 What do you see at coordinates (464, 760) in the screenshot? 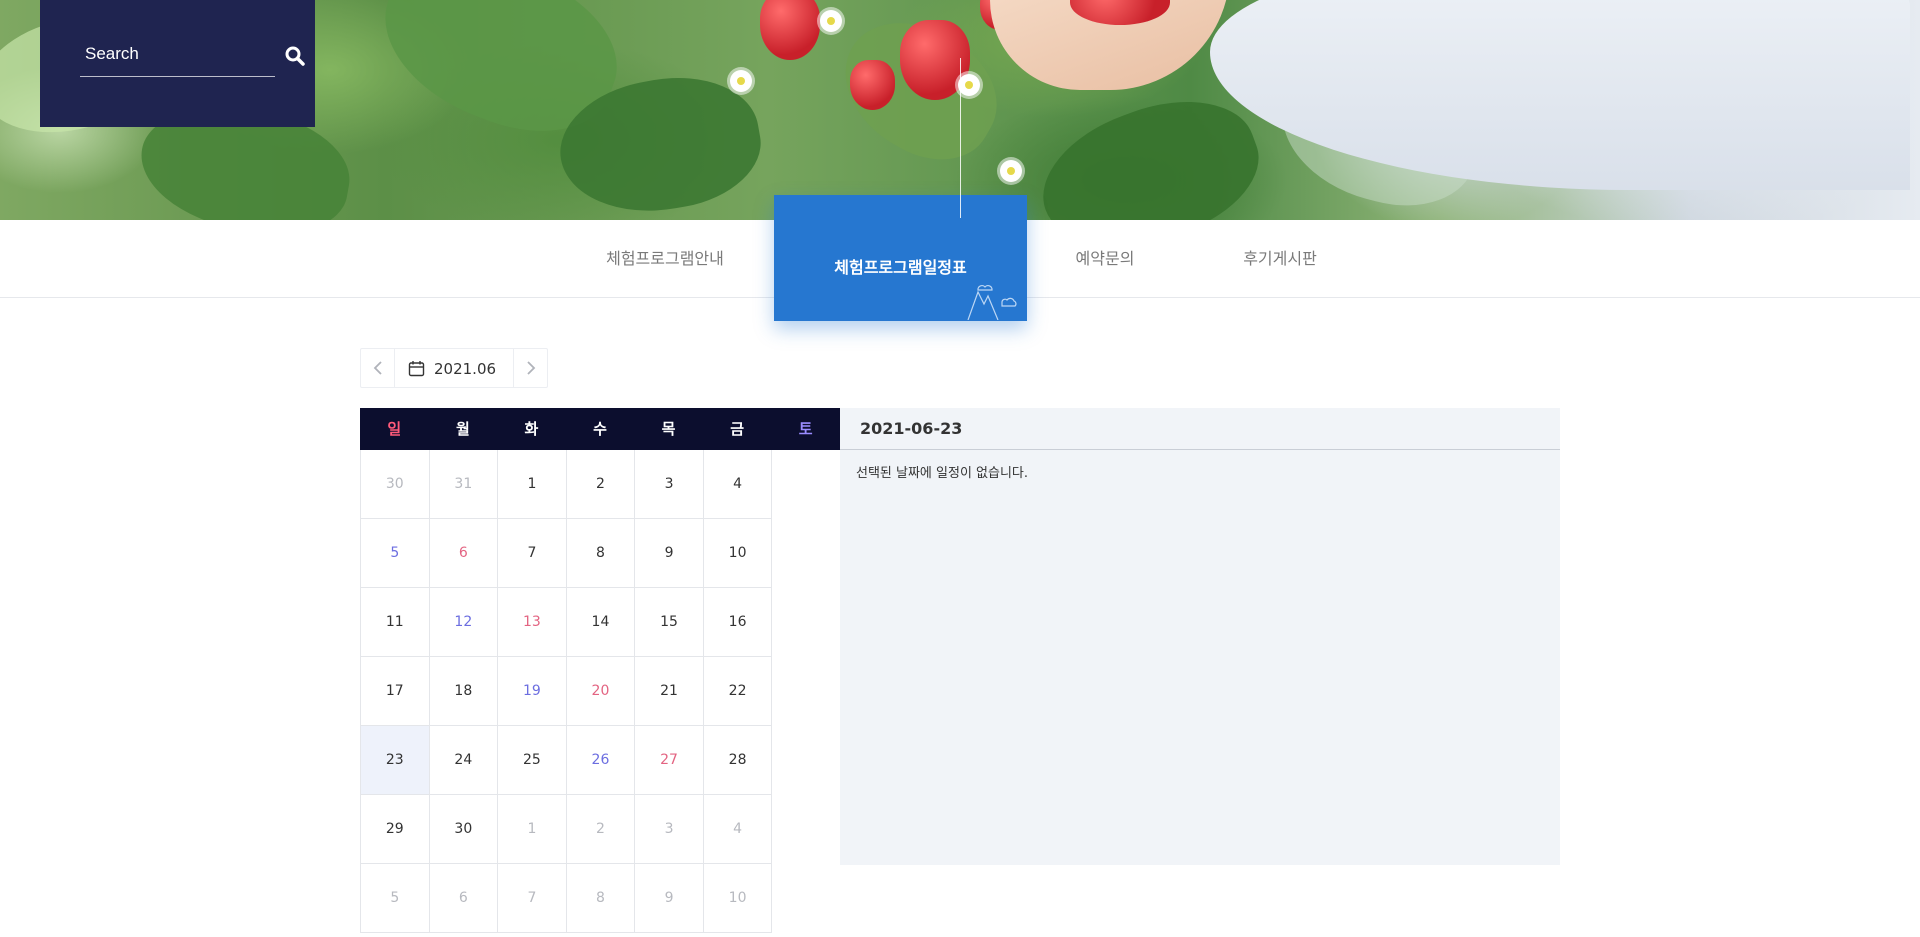
I see `calendar-day: 24` at bounding box center [464, 760].